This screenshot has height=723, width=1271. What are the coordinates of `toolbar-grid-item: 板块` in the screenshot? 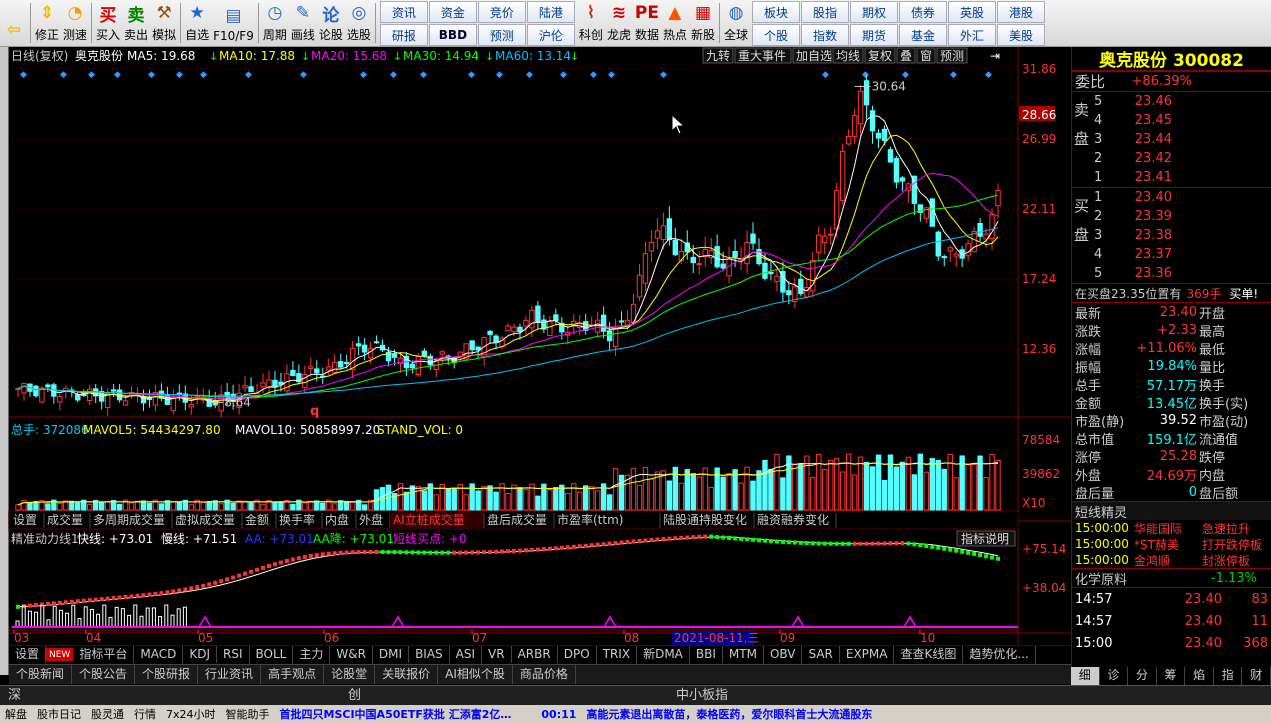 It's located at (776, 12).